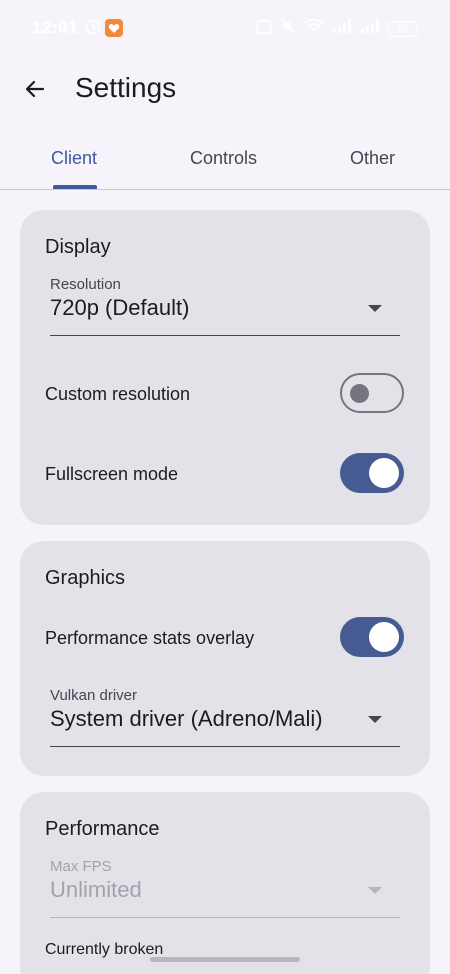 This screenshot has height=974, width=450. Describe the element at coordinates (225, 29) in the screenshot. I see `status-bar: 12:01 88` at that location.